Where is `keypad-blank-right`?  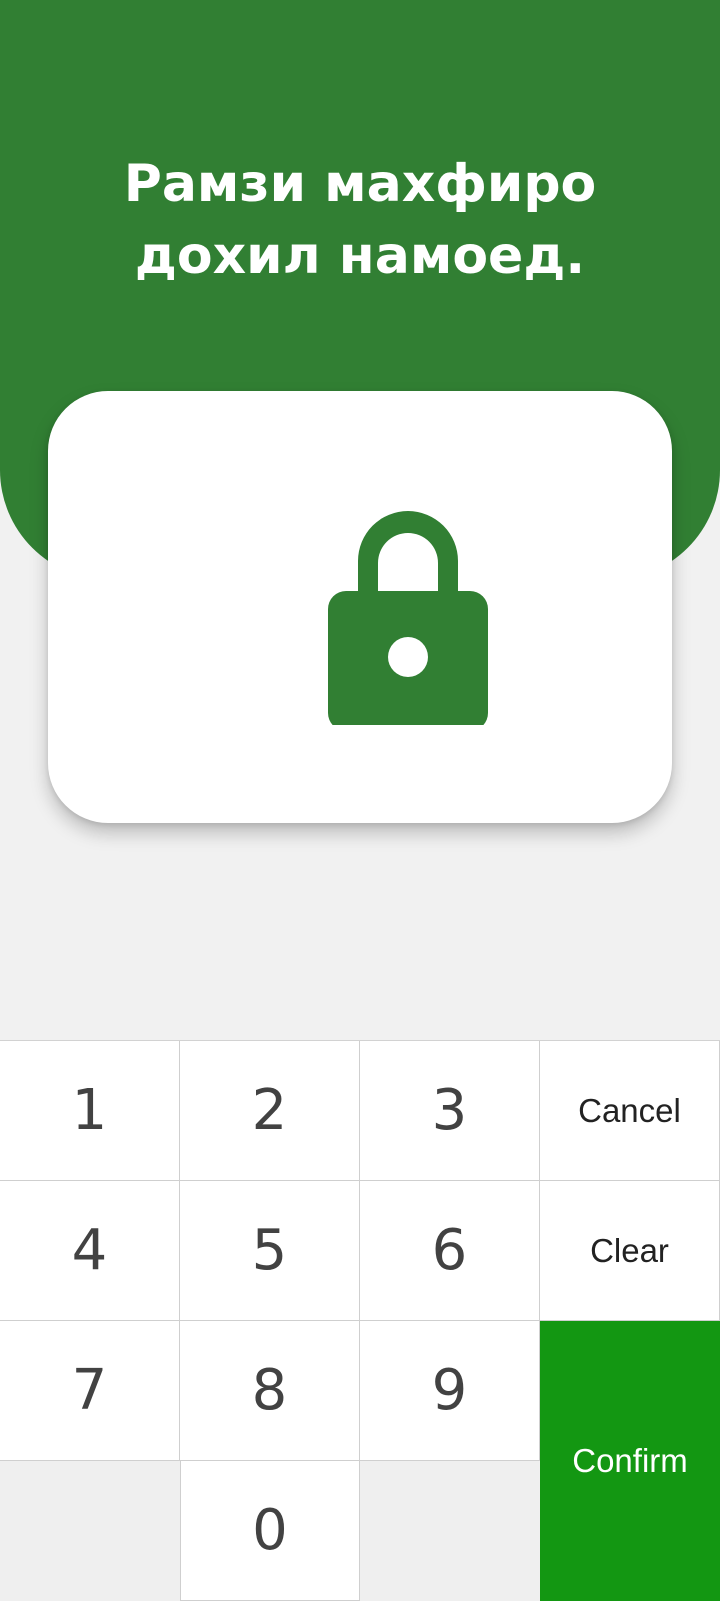 keypad-blank-right is located at coordinates (450, 1531).